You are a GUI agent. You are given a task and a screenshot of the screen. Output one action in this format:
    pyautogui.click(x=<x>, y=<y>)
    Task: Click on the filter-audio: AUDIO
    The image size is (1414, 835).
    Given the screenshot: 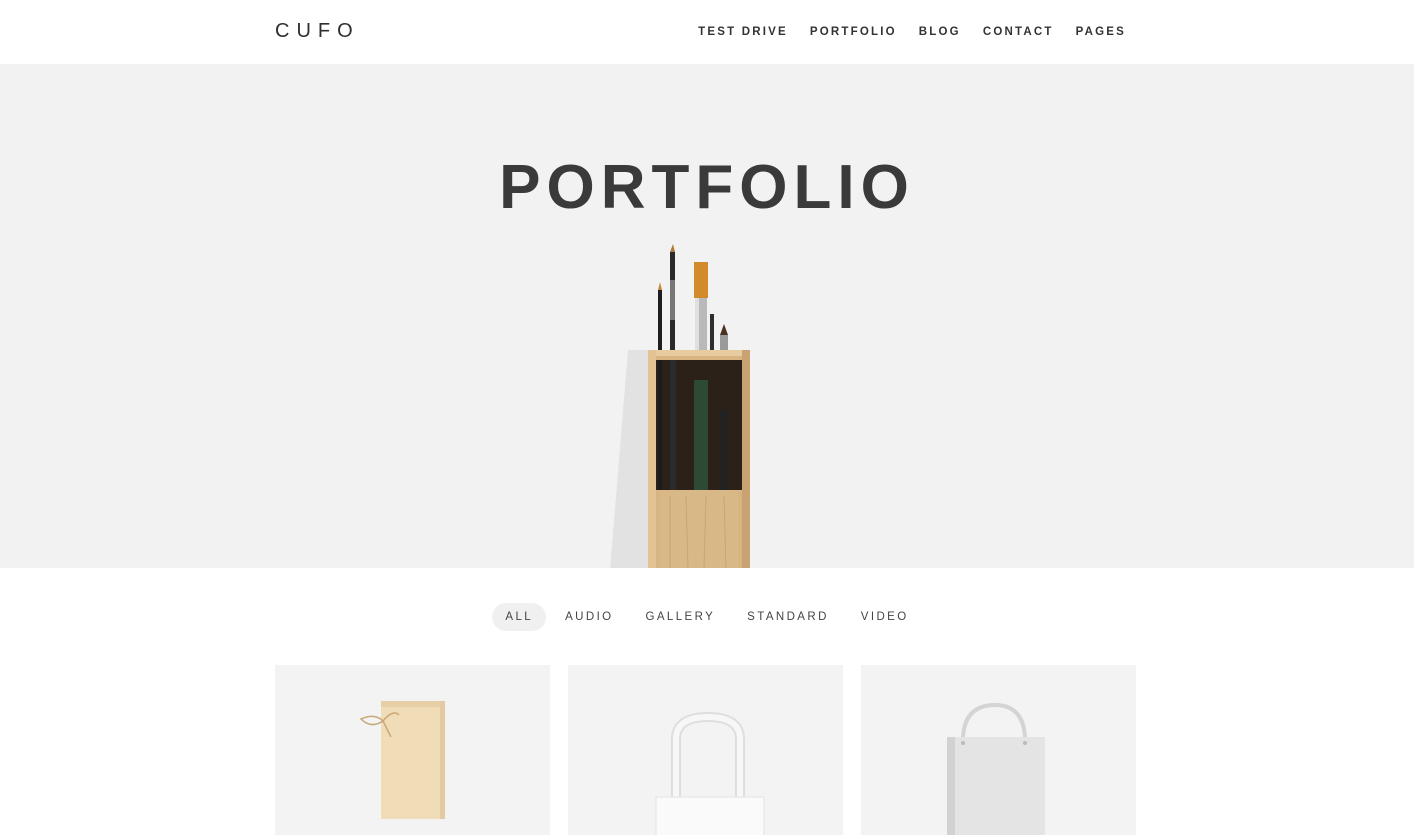 What is the action you would take?
    pyautogui.click(x=589, y=617)
    